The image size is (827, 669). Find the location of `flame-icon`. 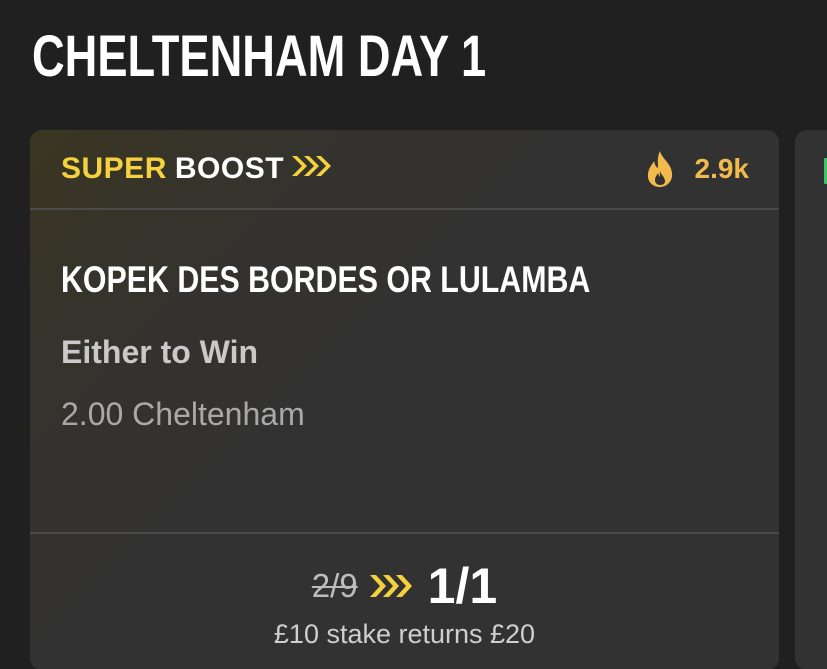

flame-icon is located at coordinates (659, 169).